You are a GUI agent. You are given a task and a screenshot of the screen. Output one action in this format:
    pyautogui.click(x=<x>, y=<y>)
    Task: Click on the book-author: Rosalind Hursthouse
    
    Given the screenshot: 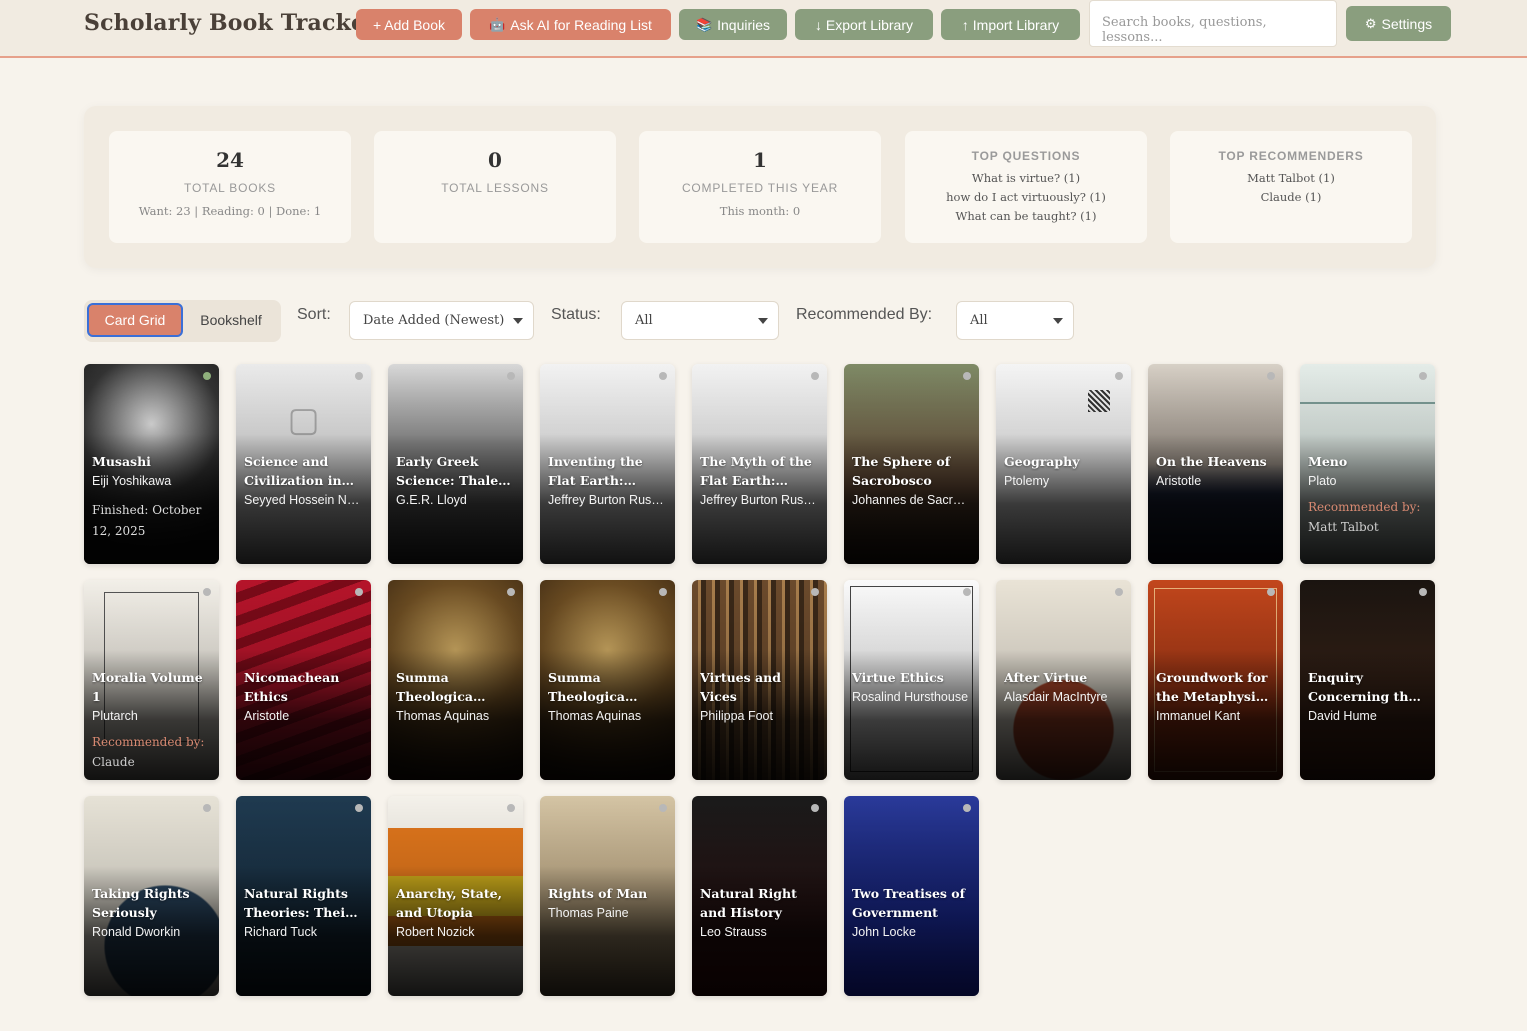 What is the action you would take?
    pyautogui.click(x=910, y=697)
    